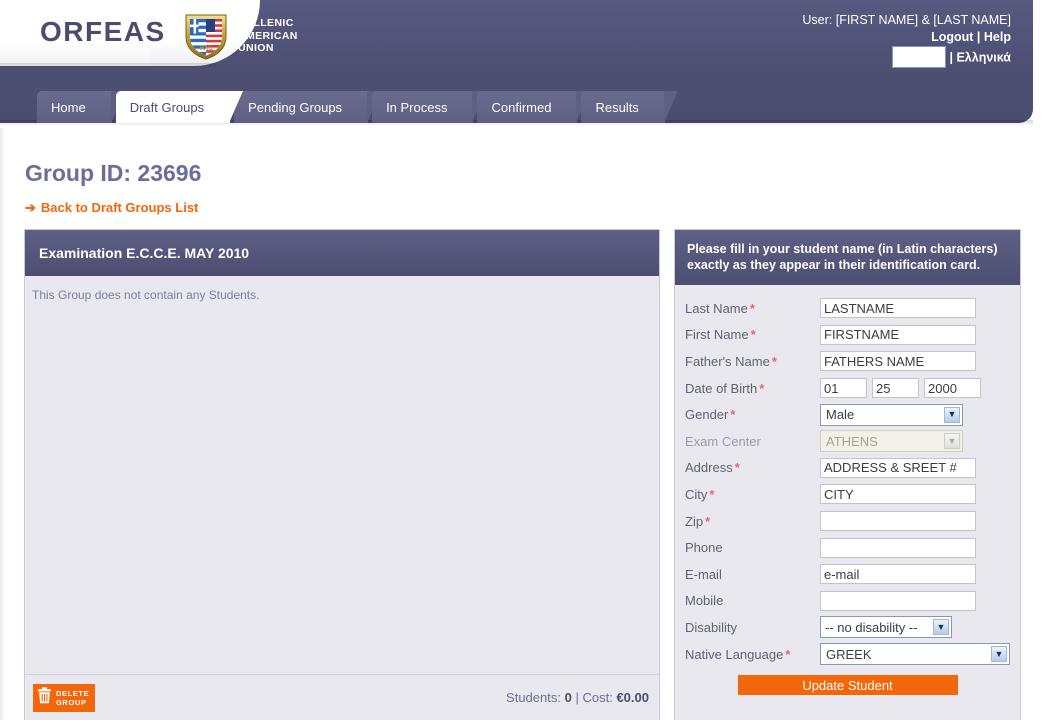 This screenshot has width=1047, height=720. Describe the element at coordinates (891, 441) in the screenshot. I see `exam-center-select: ATHENS ▼` at that location.